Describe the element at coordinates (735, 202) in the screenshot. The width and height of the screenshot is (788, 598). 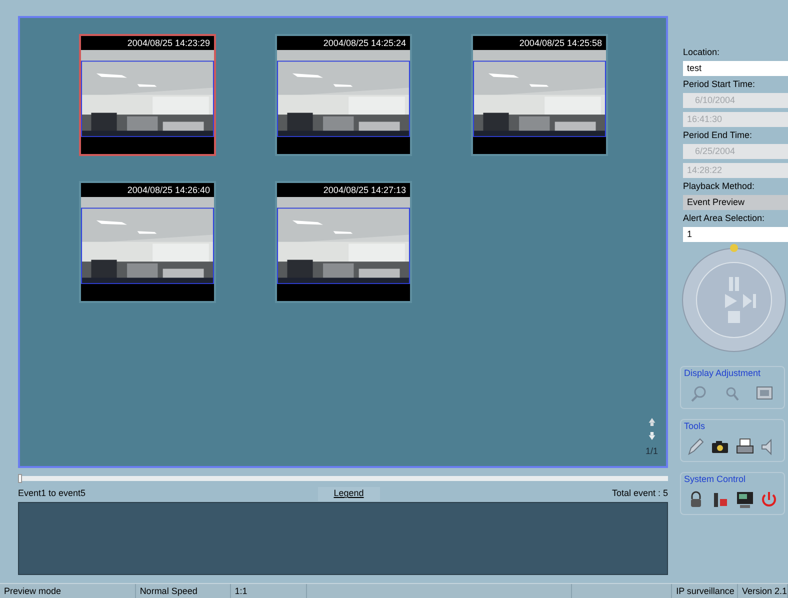
I see `dropdown: Event Preview` at that location.